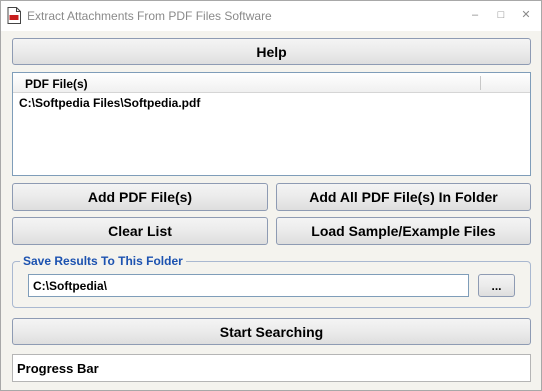  What do you see at coordinates (14, 15) in the screenshot?
I see `pdf-document-icon` at bounding box center [14, 15].